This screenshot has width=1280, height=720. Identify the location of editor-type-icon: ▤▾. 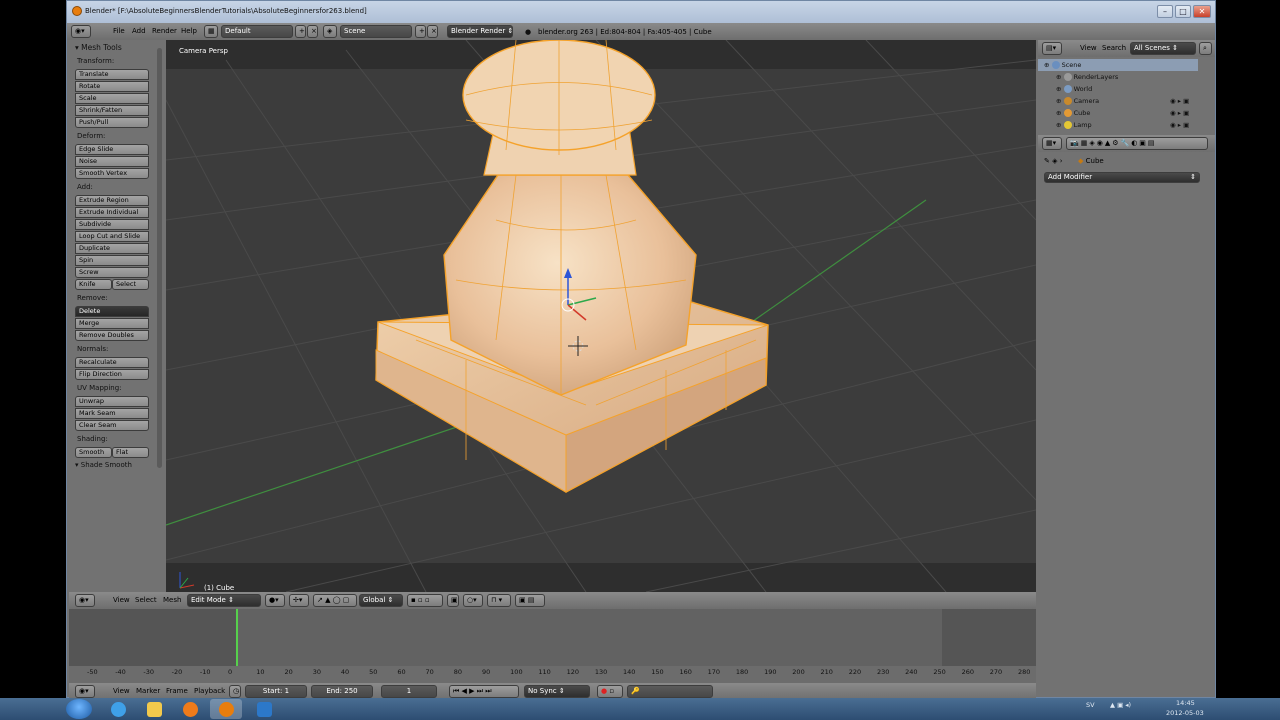
(1052, 48).